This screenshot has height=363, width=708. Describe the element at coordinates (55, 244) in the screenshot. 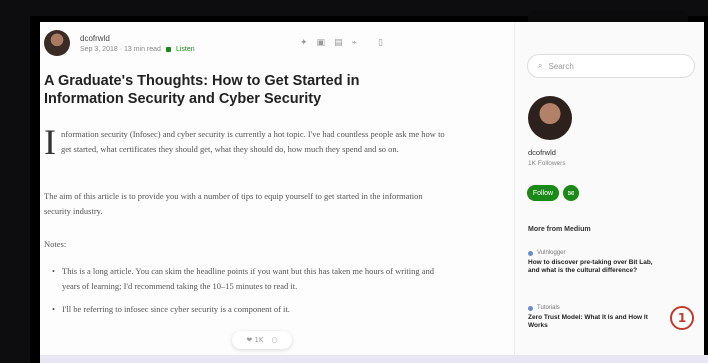

I see `notes-heading: Notes:` at that location.